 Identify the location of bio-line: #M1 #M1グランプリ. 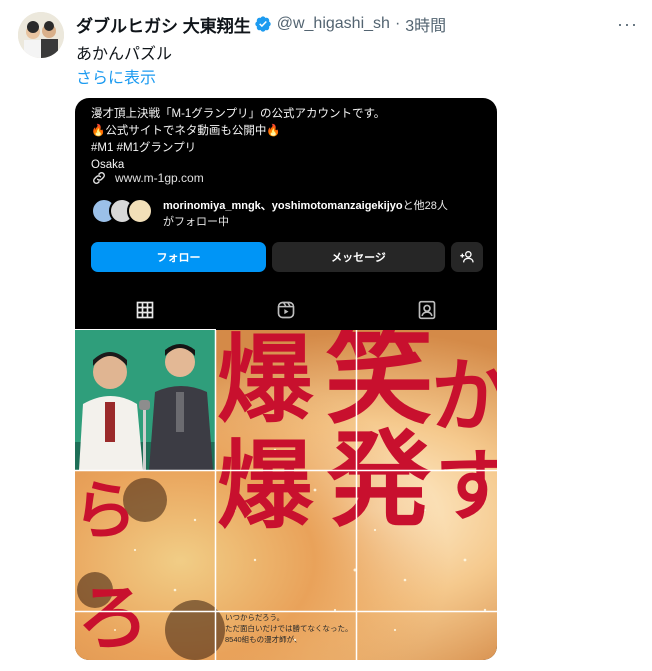
(144, 148).